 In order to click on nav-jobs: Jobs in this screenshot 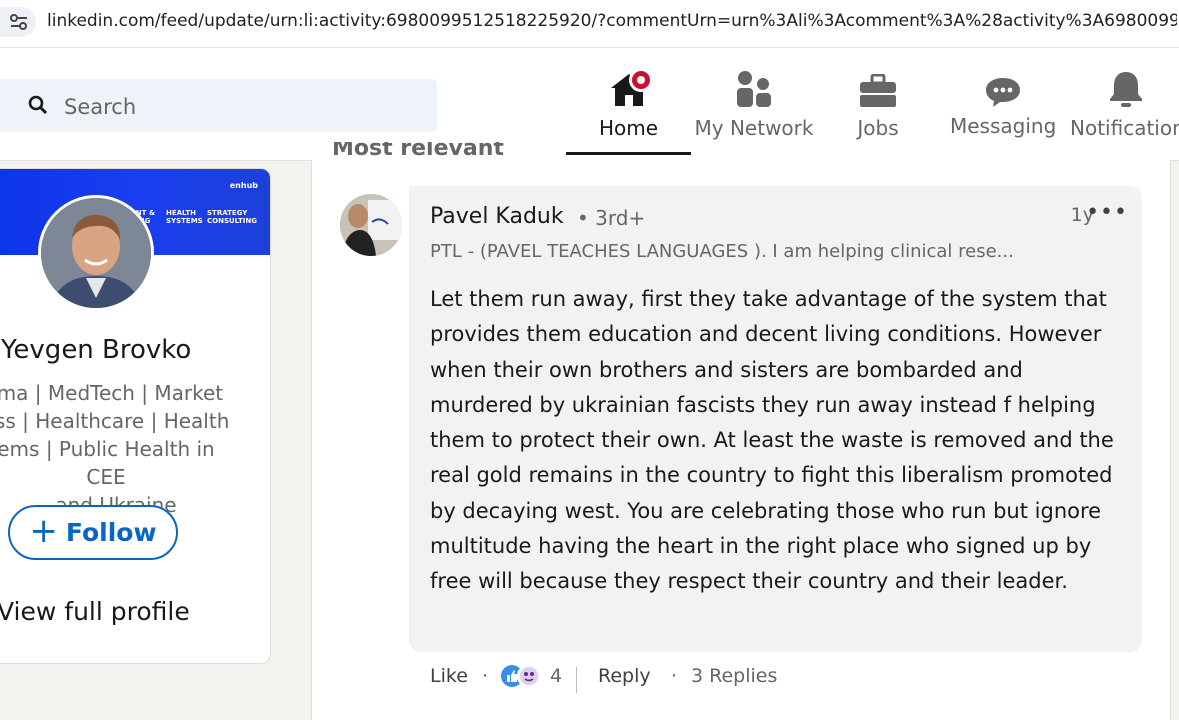, I will do `click(878, 104)`.